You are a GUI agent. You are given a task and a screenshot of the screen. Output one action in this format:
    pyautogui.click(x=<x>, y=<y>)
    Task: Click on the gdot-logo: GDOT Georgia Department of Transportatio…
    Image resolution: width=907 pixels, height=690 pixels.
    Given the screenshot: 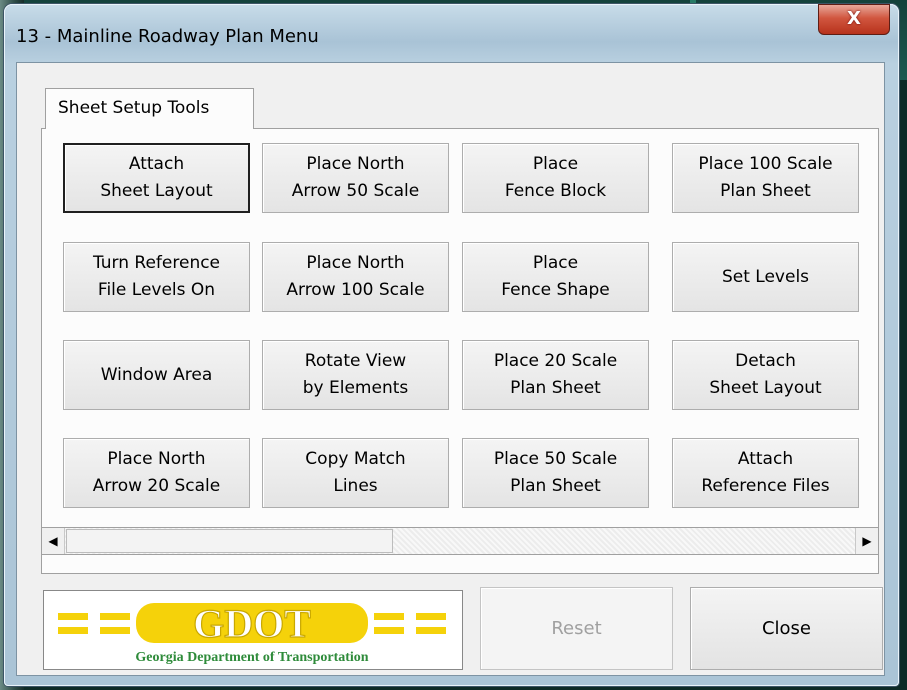 What is the action you would take?
    pyautogui.click(x=253, y=630)
    